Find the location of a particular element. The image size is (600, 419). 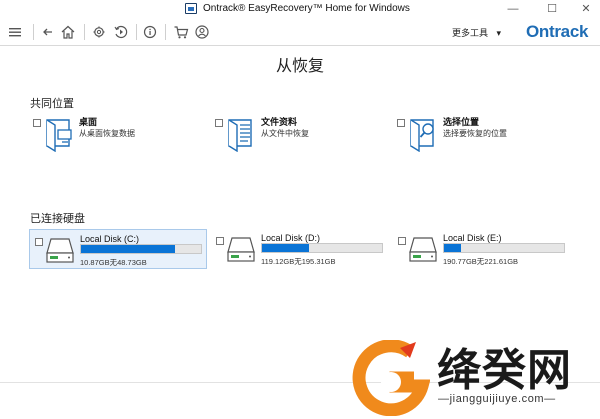

more-tools-menu: 更多工具 ▾ is located at coordinates (476, 32).